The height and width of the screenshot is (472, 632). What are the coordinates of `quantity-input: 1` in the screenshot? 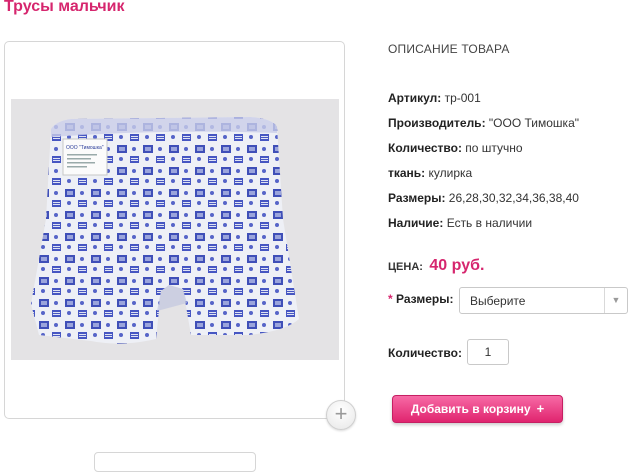 It's located at (488, 352).